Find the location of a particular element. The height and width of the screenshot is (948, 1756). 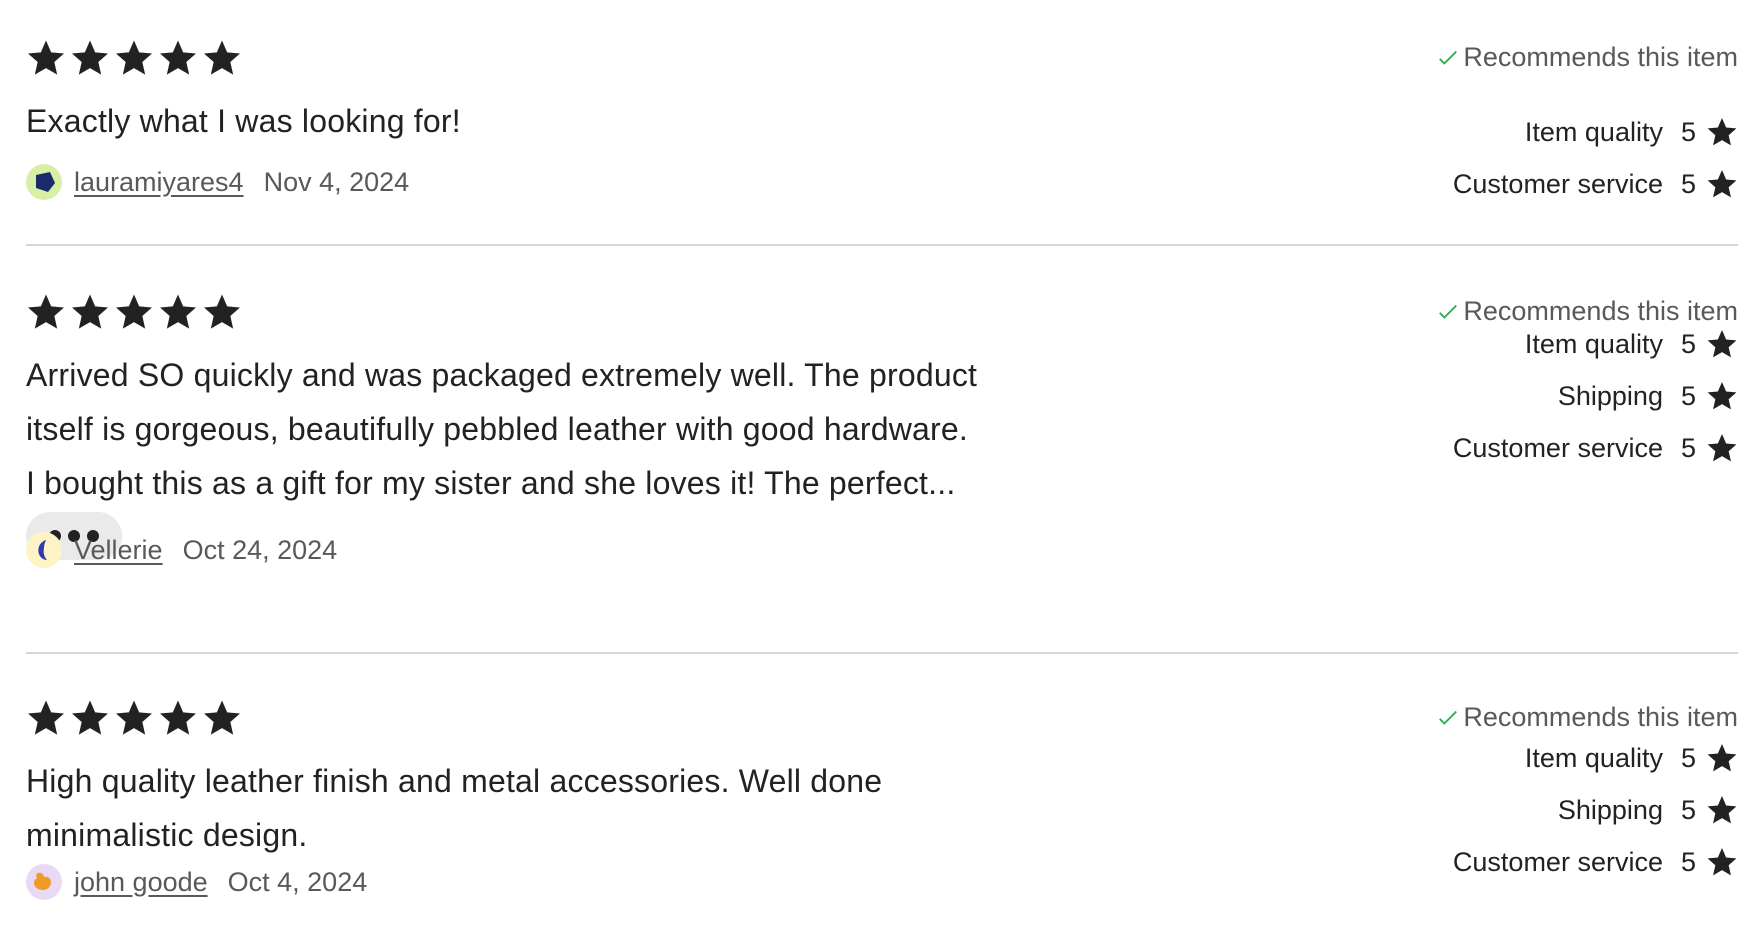

reviewer-info: lauramiyares4 Nov 4, 2024 is located at coordinates (217, 182).